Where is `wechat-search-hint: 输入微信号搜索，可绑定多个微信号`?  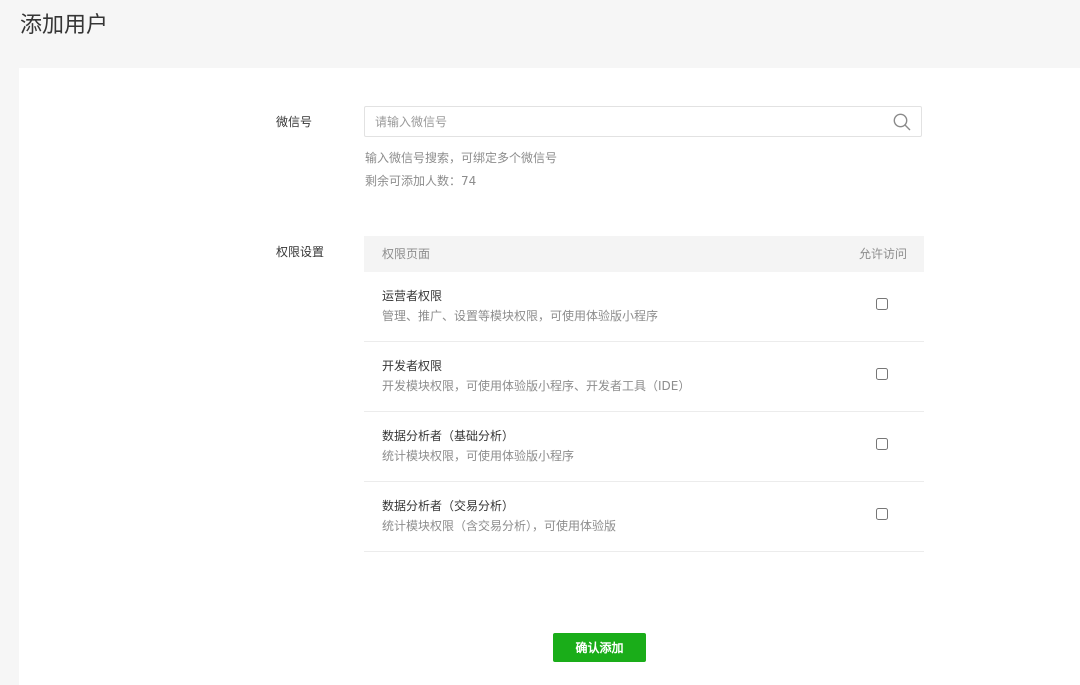
wechat-search-hint: 输入微信号搜索，可绑定多个微信号 is located at coordinates (461, 158).